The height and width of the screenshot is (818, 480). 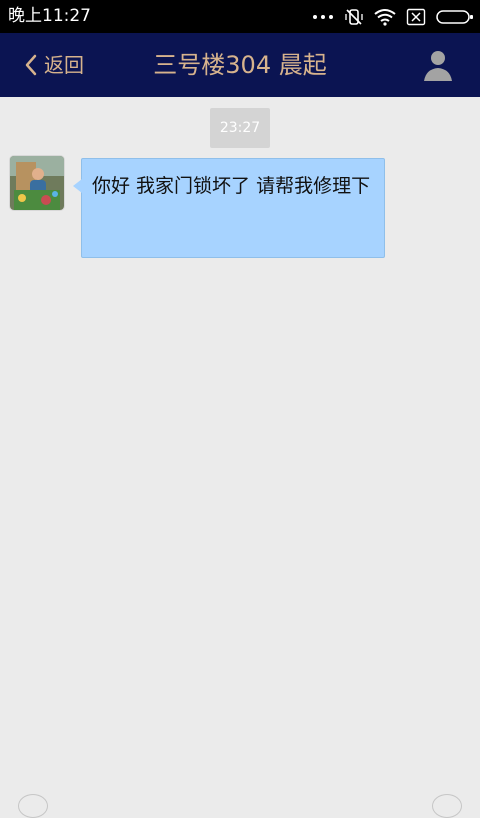 What do you see at coordinates (33, 806) in the screenshot?
I see `bottom-left-control` at bounding box center [33, 806].